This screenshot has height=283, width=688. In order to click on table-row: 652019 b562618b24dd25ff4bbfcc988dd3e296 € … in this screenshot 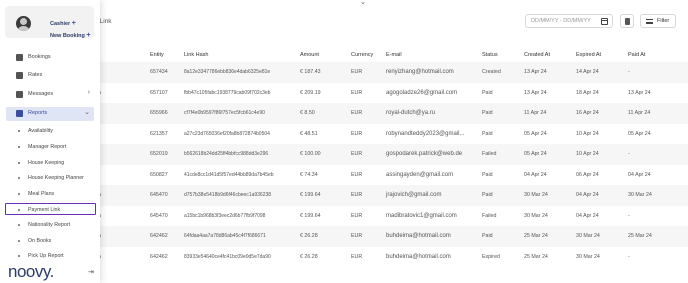, I will do `click(392, 154)`.